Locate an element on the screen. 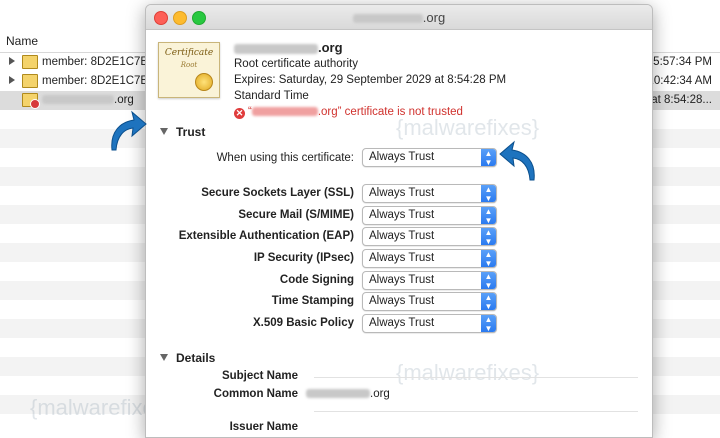 This screenshot has height=438, width=720. certificate-timezone: Standard Time is located at coordinates (271, 96).